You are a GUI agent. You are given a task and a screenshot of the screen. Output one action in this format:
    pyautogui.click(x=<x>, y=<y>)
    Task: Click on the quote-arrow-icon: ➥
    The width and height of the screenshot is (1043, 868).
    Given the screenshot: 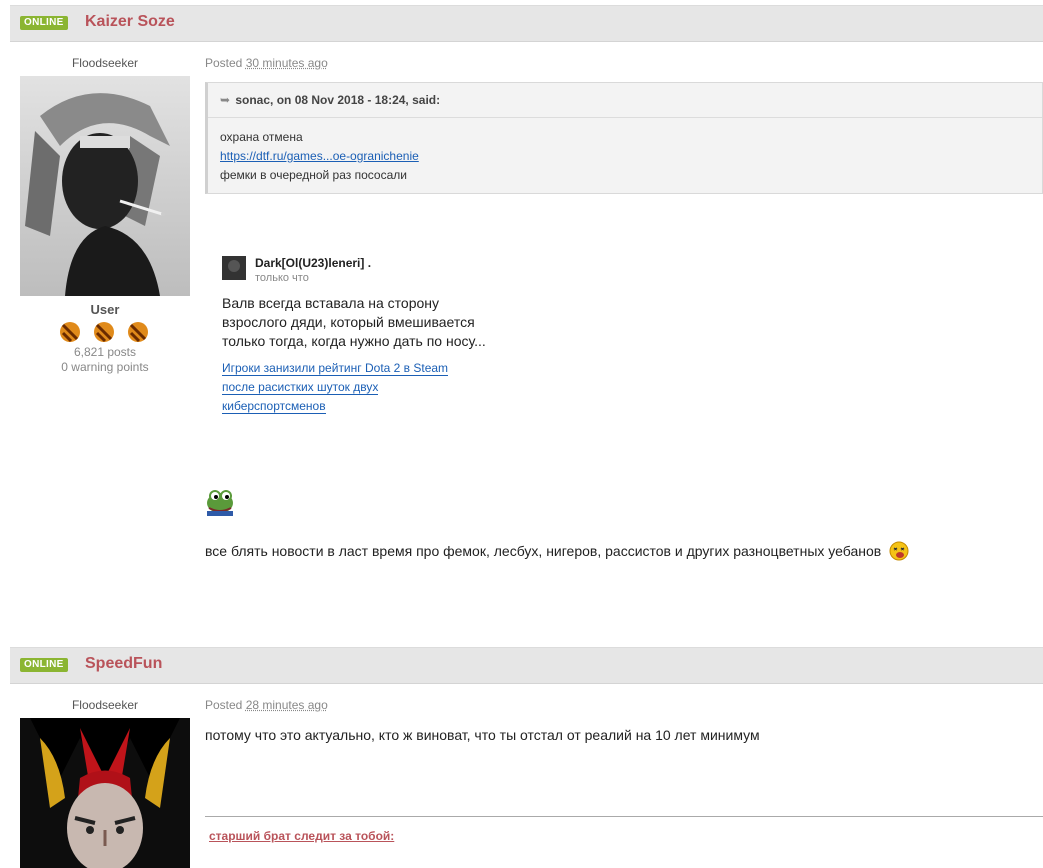 What is the action you would take?
    pyautogui.click(x=226, y=100)
    